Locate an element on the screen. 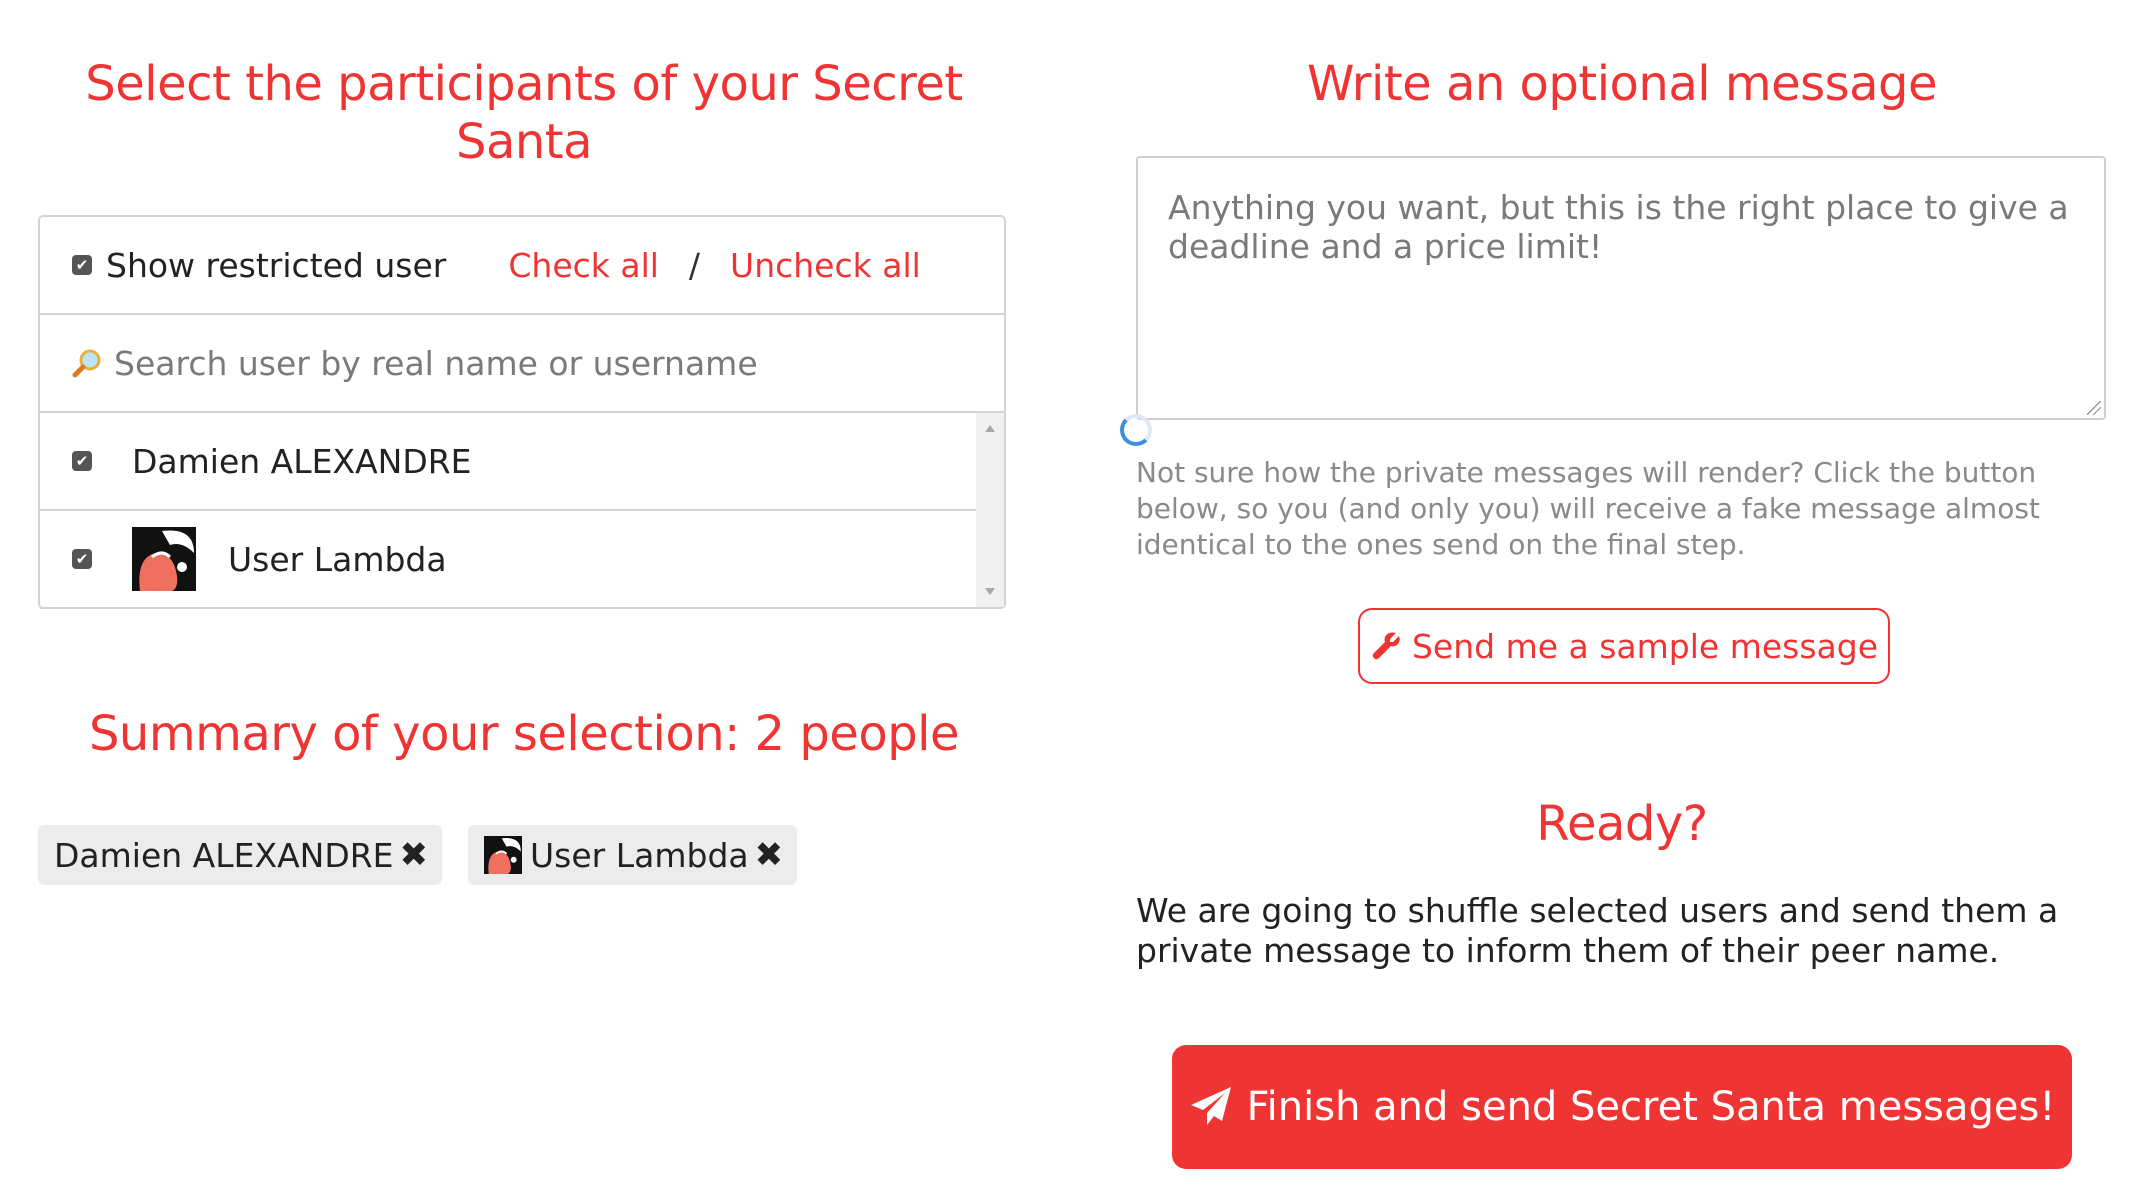 This screenshot has height=1194, width=2132. show-restricted-label: Show restricted user is located at coordinates (276, 265).